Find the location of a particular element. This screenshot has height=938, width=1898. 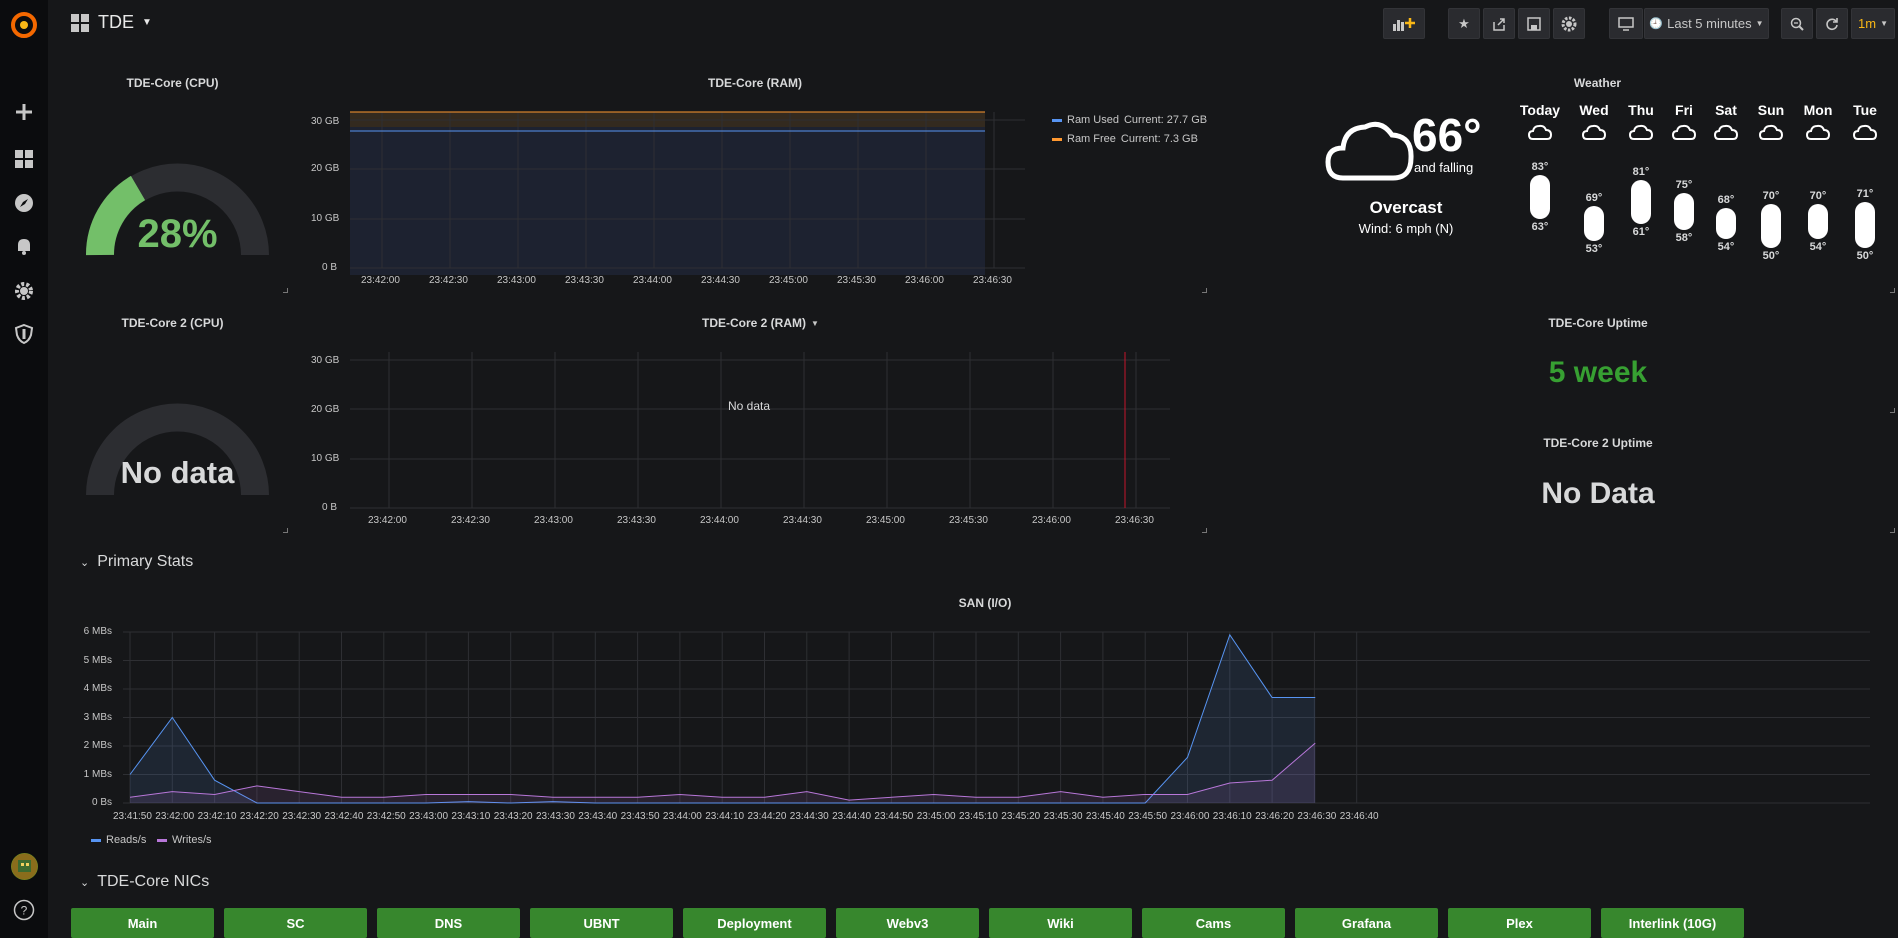

nic-button-main: Main is located at coordinates (142, 923).